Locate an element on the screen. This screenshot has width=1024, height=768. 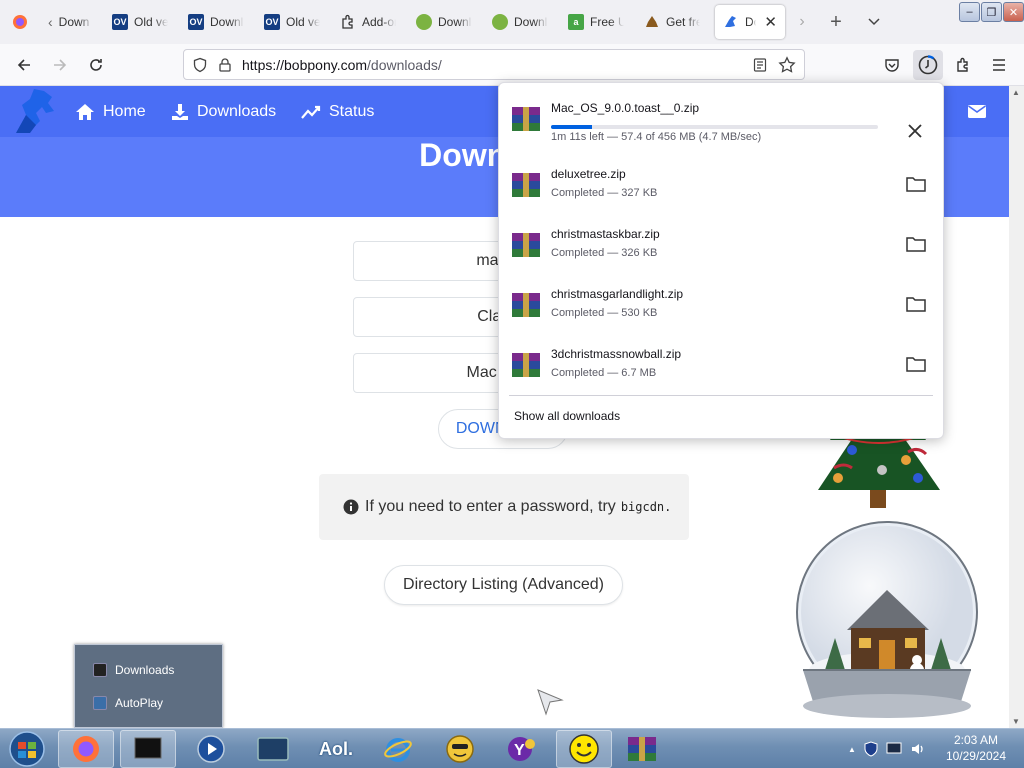
autoplay-icon is located at coordinates (100, 703).